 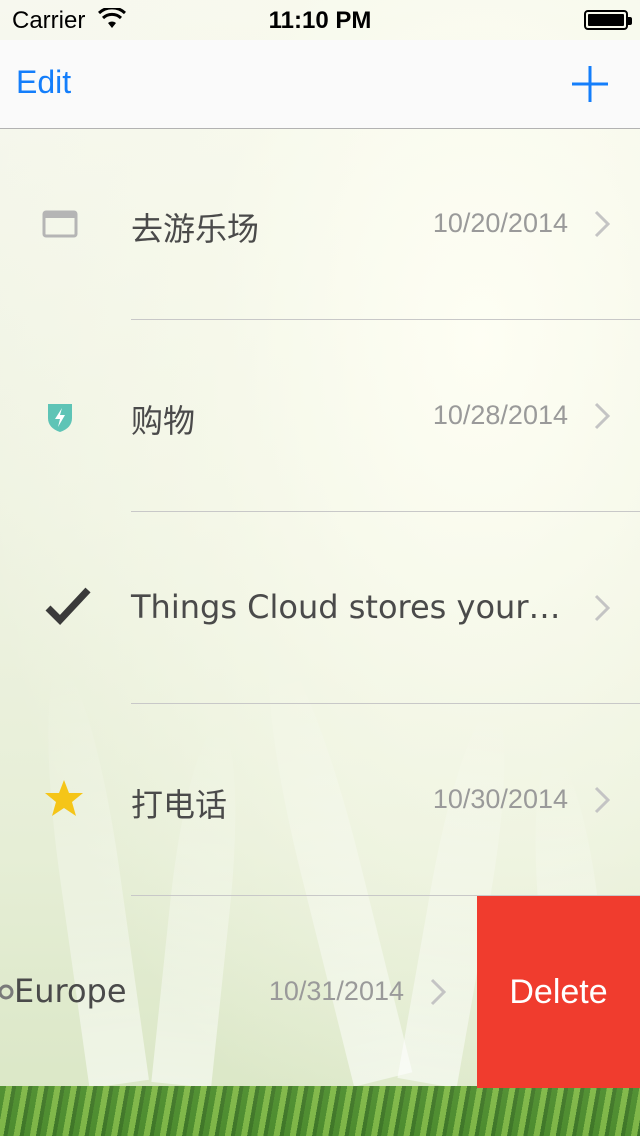 I want to click on shield-bolt-icon, so click(x=60, y=418).